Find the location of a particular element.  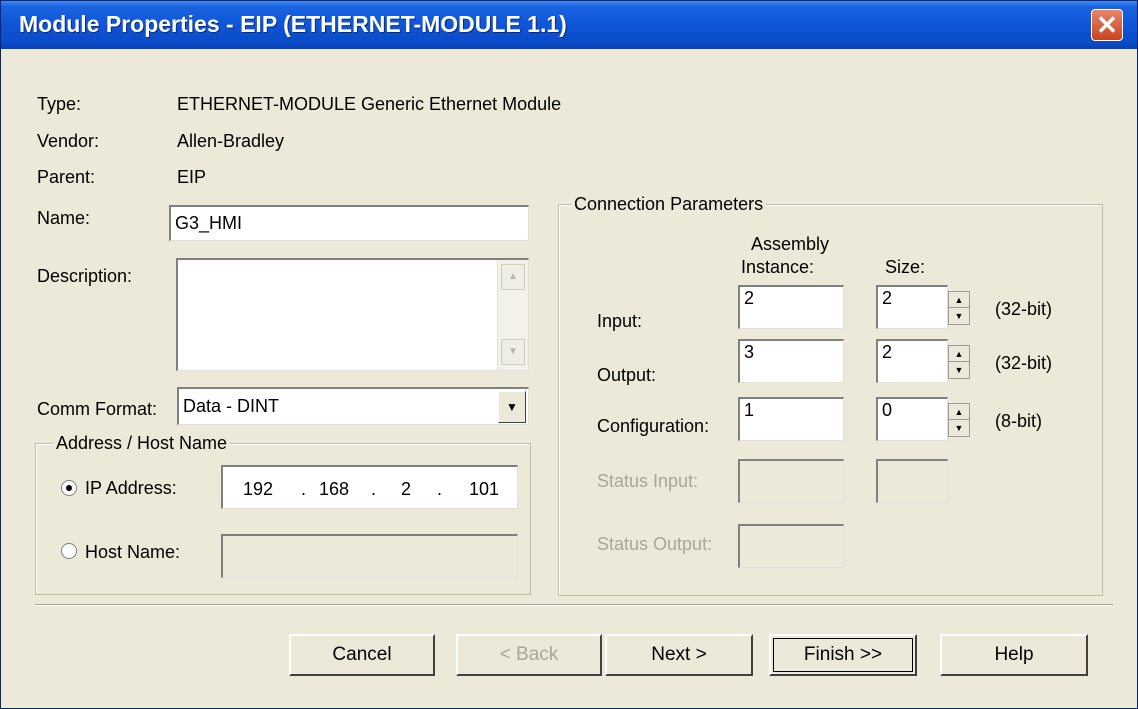

configuration-size-input: 0 is located at coordinates (912, 419).